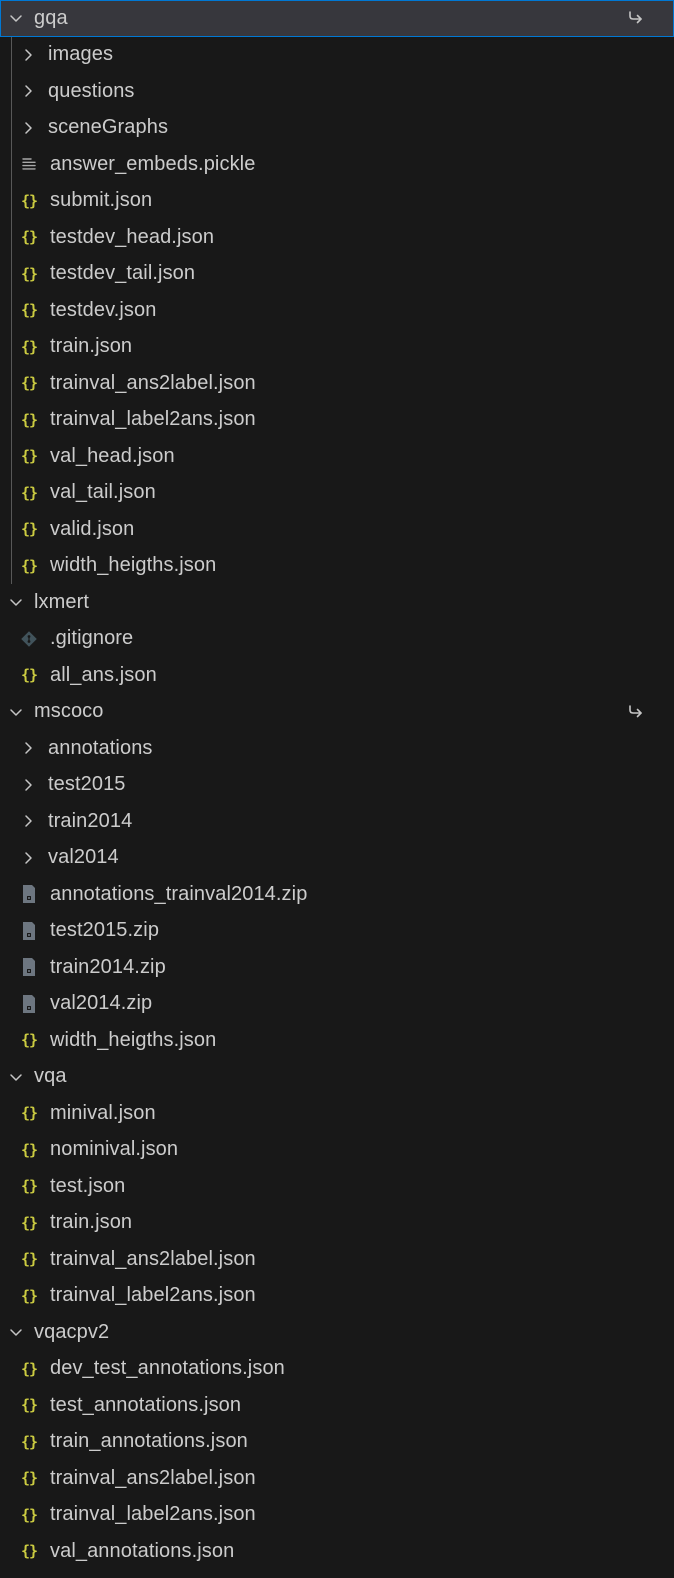  What do you see at coordinates (337, 310) in the screenshot?
I see `file-item-testdev-json: {} testdev.json` at bounding box center [337, 310].